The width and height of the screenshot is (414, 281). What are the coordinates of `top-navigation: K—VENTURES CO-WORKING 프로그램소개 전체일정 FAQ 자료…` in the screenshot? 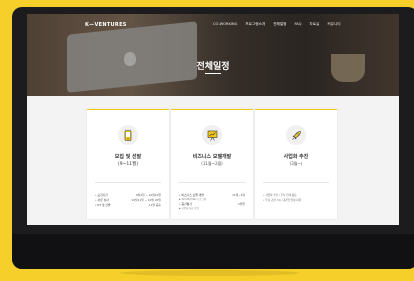 It's located at (213, 25).